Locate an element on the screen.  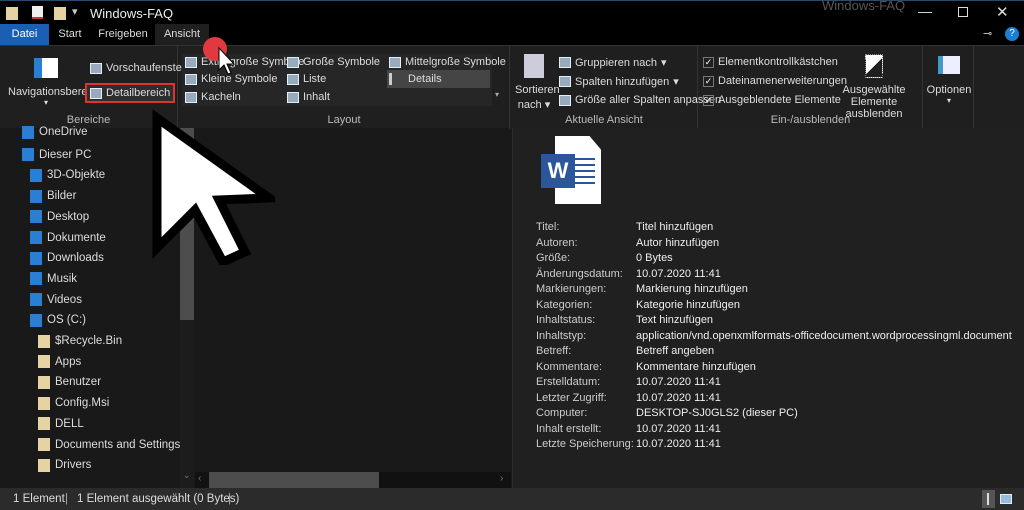
detail-row: Letzte Speicherung: 10.07.2020 11:41 is located at coordinates (628, 444).